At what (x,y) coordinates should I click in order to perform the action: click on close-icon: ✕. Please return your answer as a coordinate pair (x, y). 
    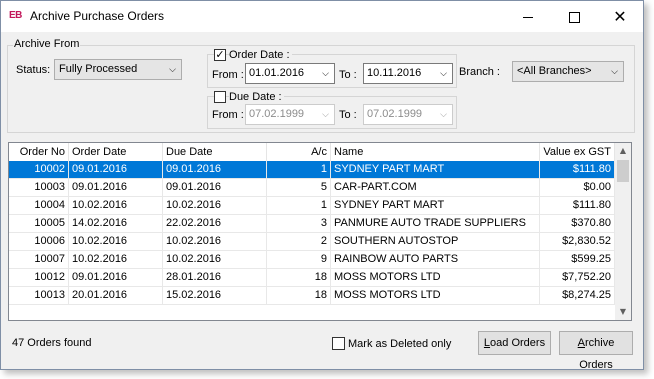
    Looking at the image, I should click on (620, 16).